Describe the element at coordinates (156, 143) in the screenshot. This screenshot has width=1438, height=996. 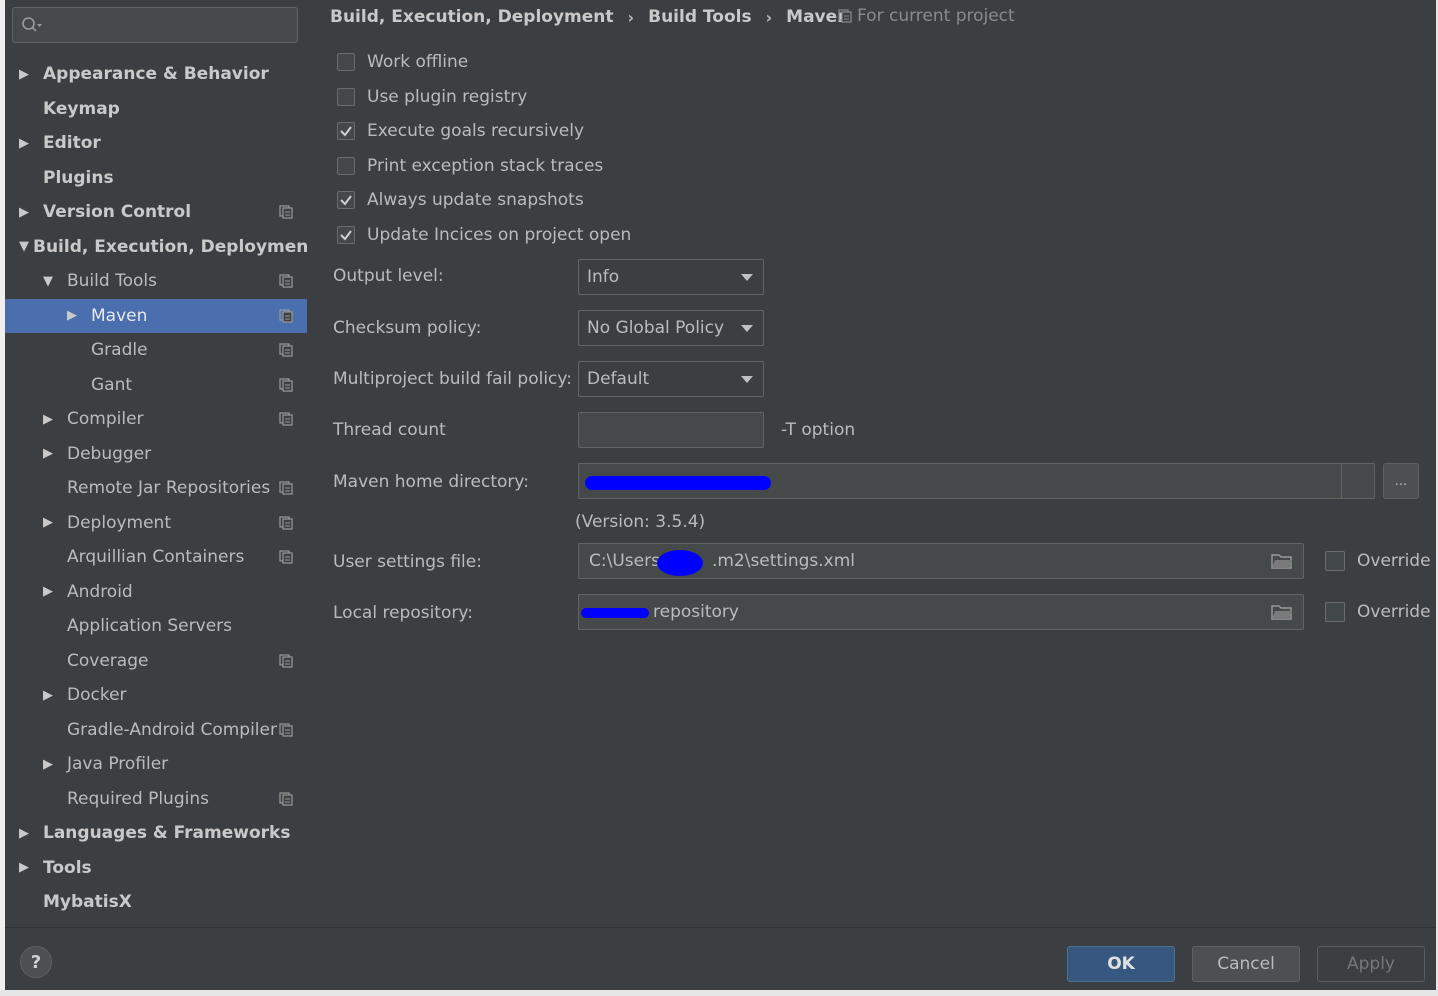
I see `tree-item-editor: ▶ Editor` at that location.